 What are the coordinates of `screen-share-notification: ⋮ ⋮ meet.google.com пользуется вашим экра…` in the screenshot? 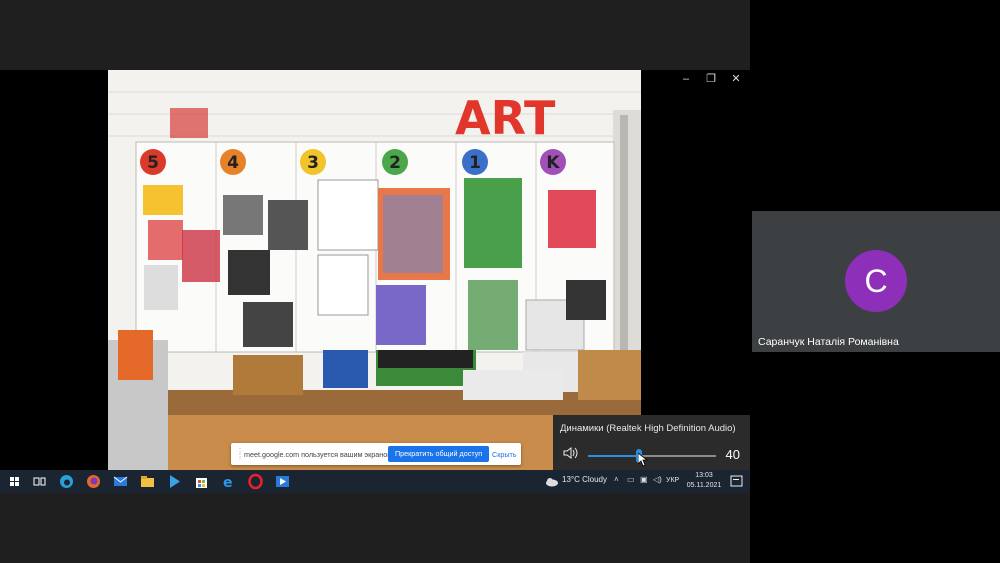 It's located at (376, 454).